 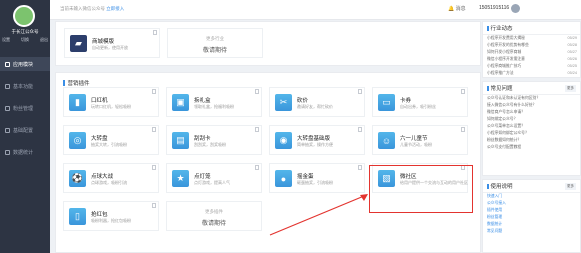 What do you see at coordinates (212, 182) in the screenshot?
I see `plugin-desc: 点灯游戏，提高人气` at bounding box center [212, 182].